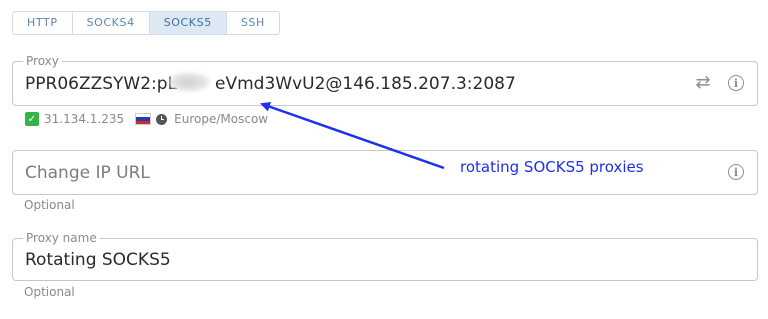 The width and height of the screenshot is (768, 319). Describe the element at coordinates (552, 167) in the screenshot. I see `annotation-text: rotating SOCKS5 proxies` at that location.